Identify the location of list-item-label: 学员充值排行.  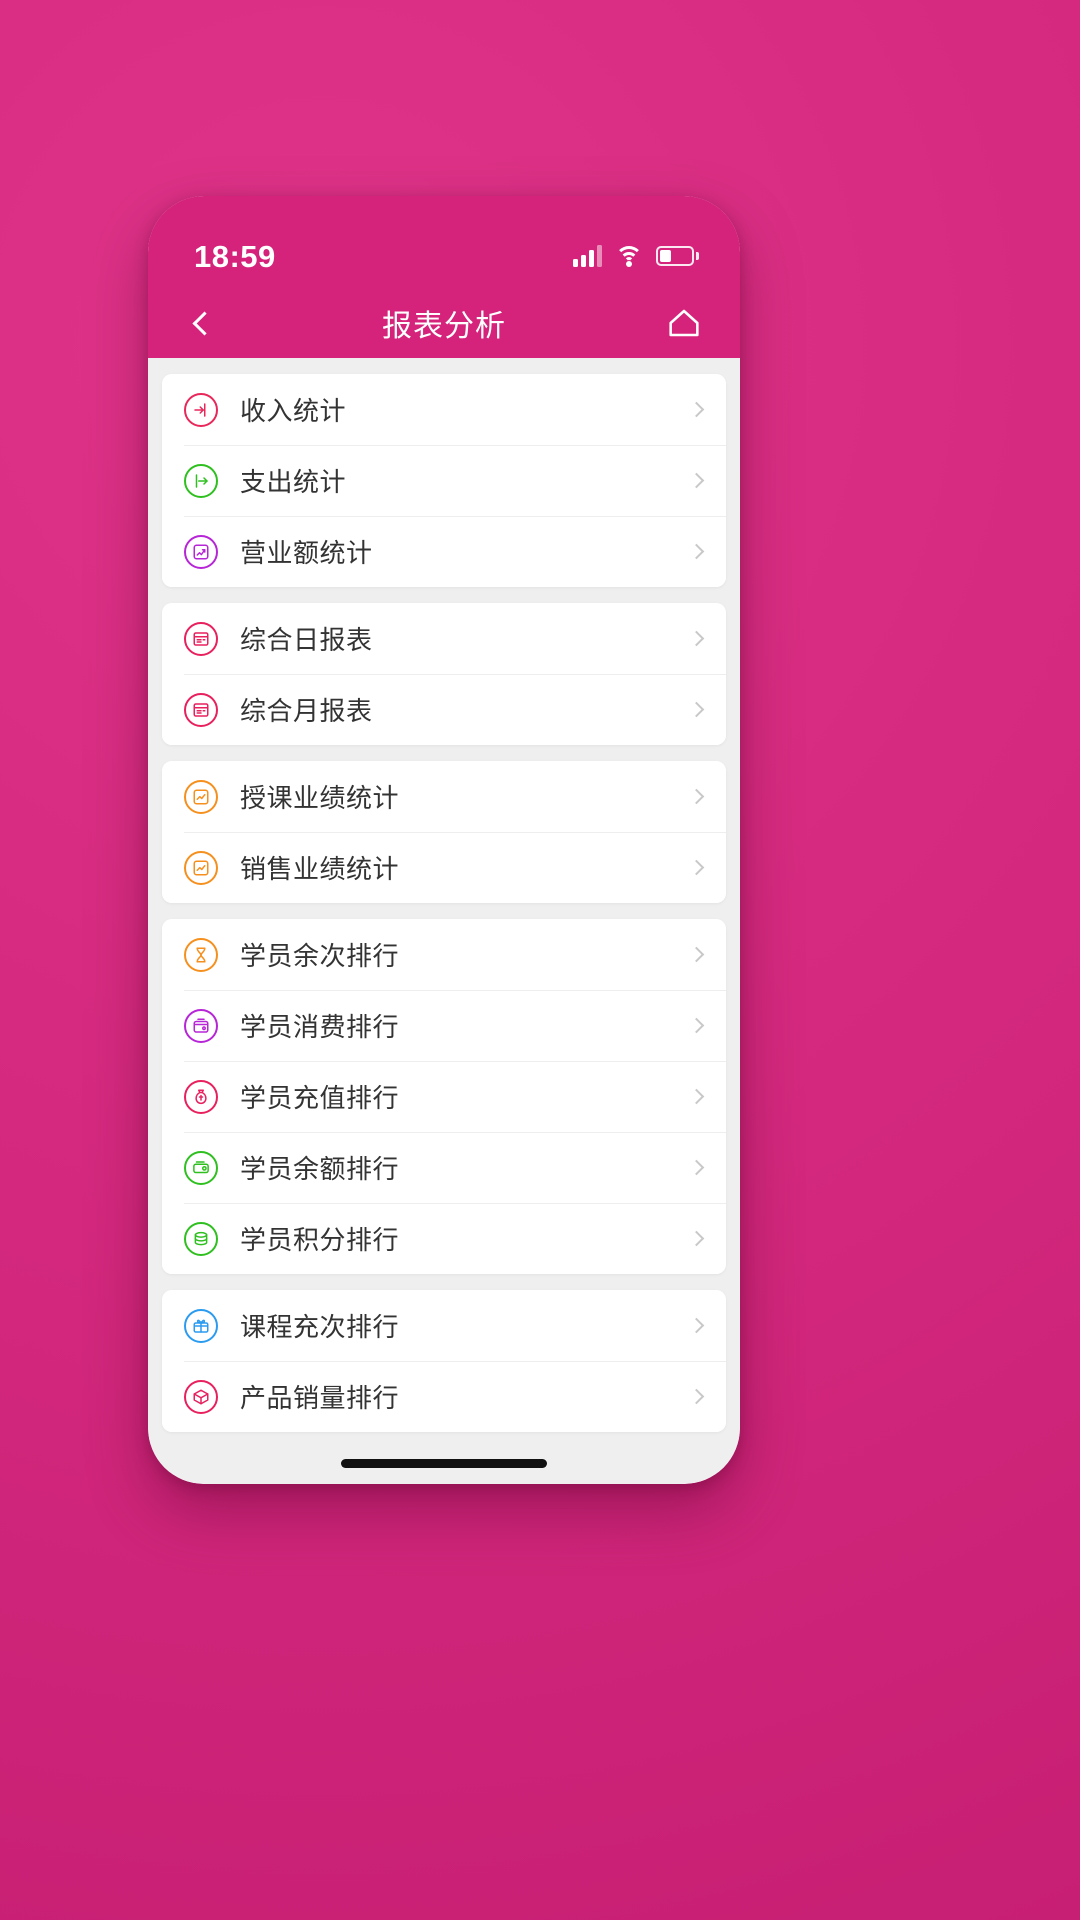
(320, 1098).